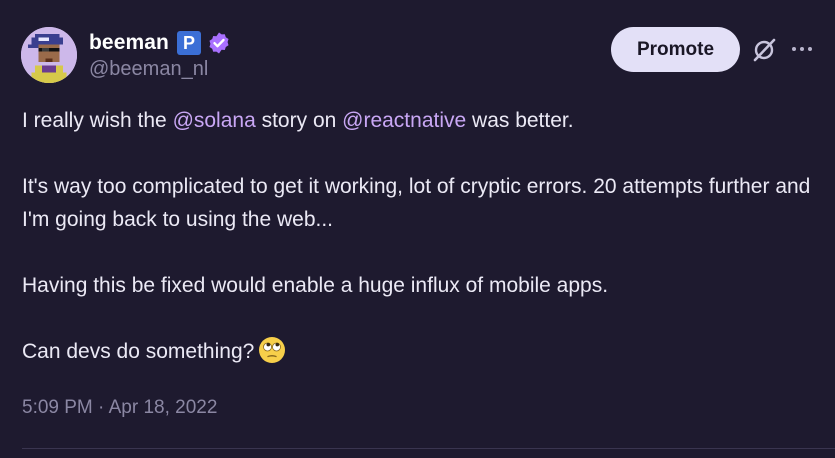 This screenshot has height=458, width=835. I want to click on slashed-circle-icon, so click(764, 50).